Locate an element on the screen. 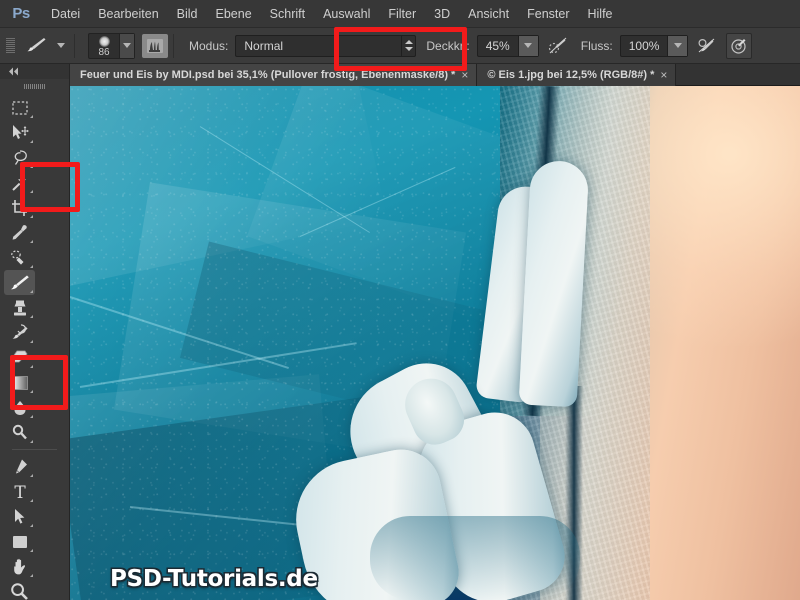 The height and width of the screenshot is (600, 800). soft-round-brush-icon is located at coordinates (104, 41).